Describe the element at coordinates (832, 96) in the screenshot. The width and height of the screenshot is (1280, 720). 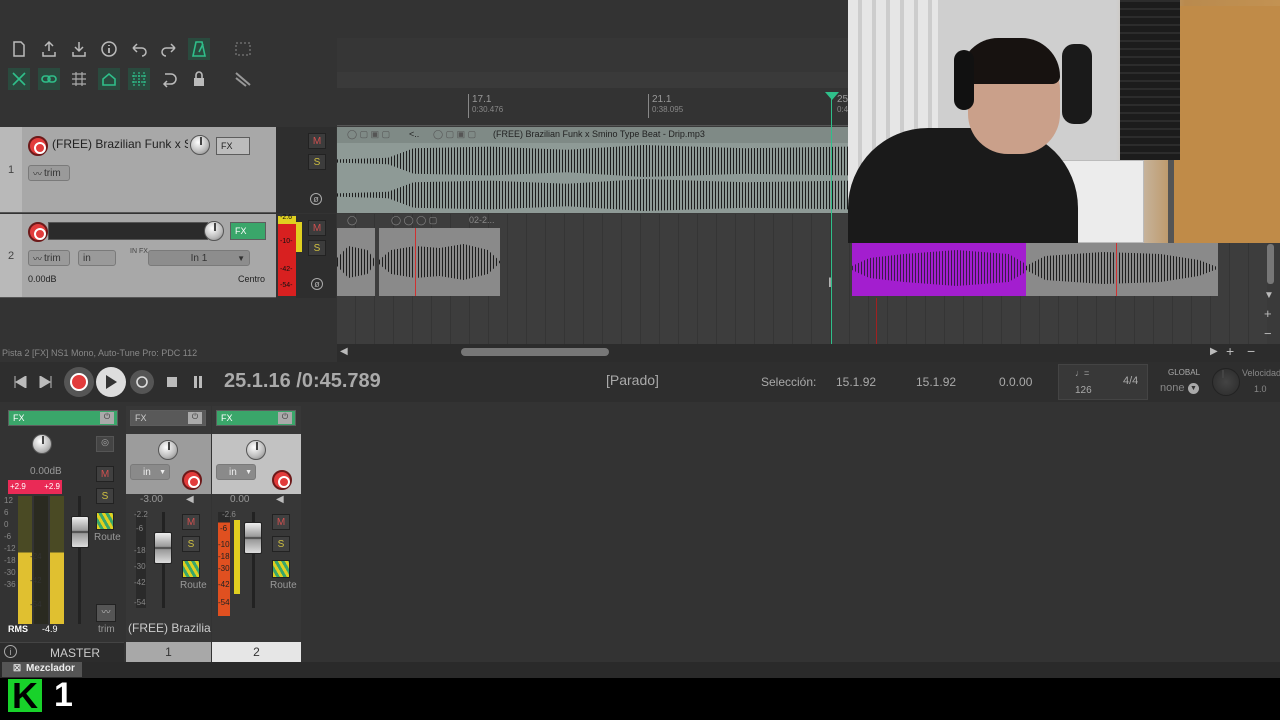
I see `edit-cursor-head` at that location.